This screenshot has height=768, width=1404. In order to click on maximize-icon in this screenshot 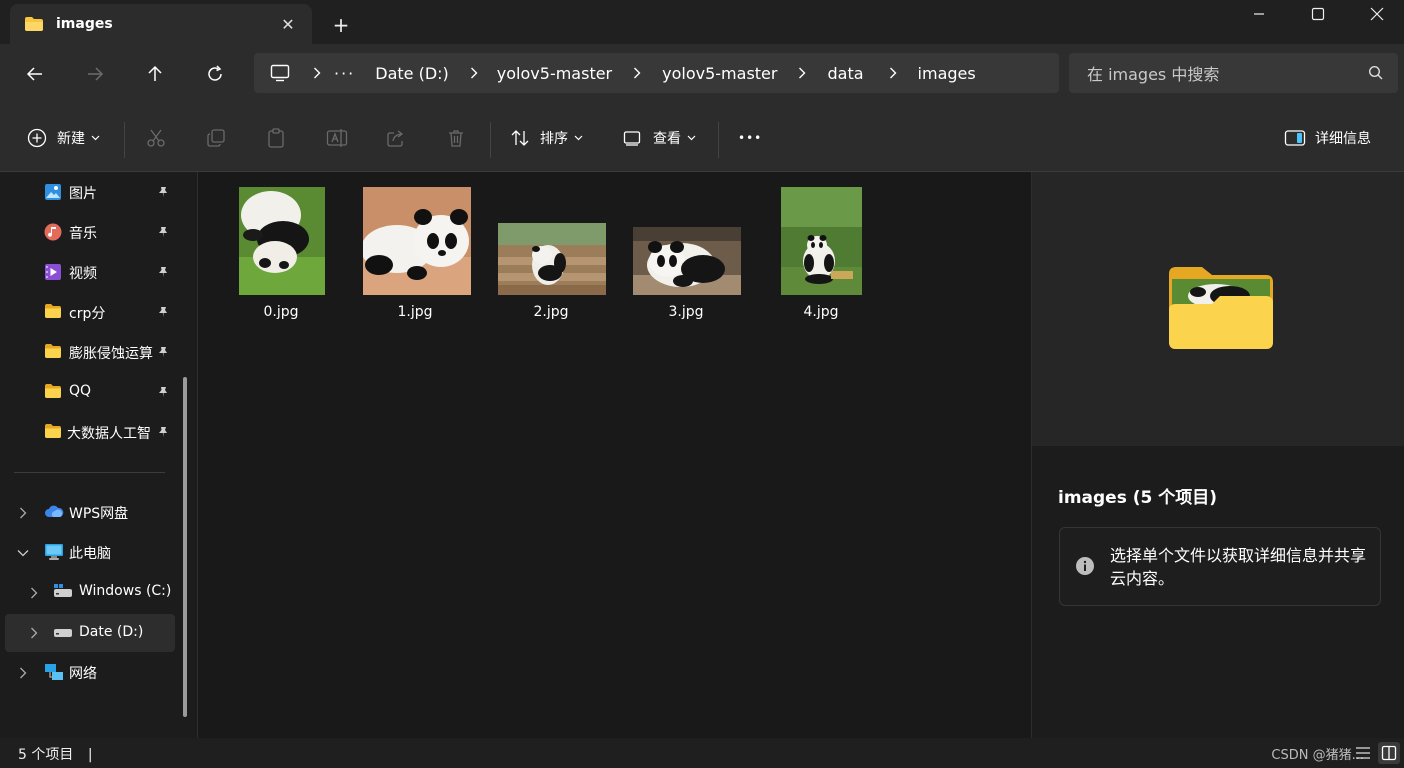, I will do `click(1318, 14)`.